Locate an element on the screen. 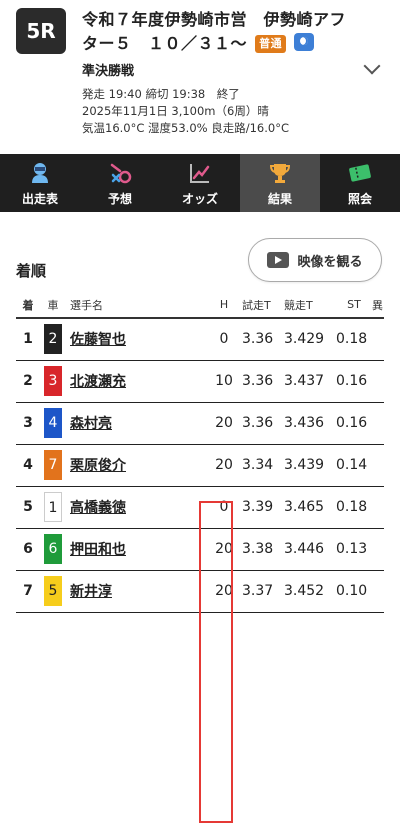 The height and width of the screenshot is (823, 400). race-info-line: 発走 19:40 締切 19:38 終了 is located at coordinates (161, 94).